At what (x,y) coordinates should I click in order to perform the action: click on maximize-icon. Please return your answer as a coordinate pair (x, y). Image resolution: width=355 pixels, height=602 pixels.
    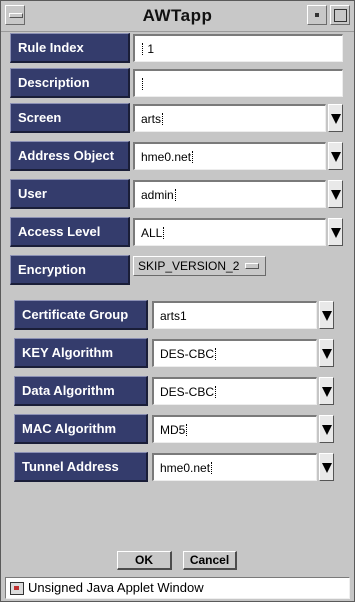
    Looking at the image, I should click on (340, 15).